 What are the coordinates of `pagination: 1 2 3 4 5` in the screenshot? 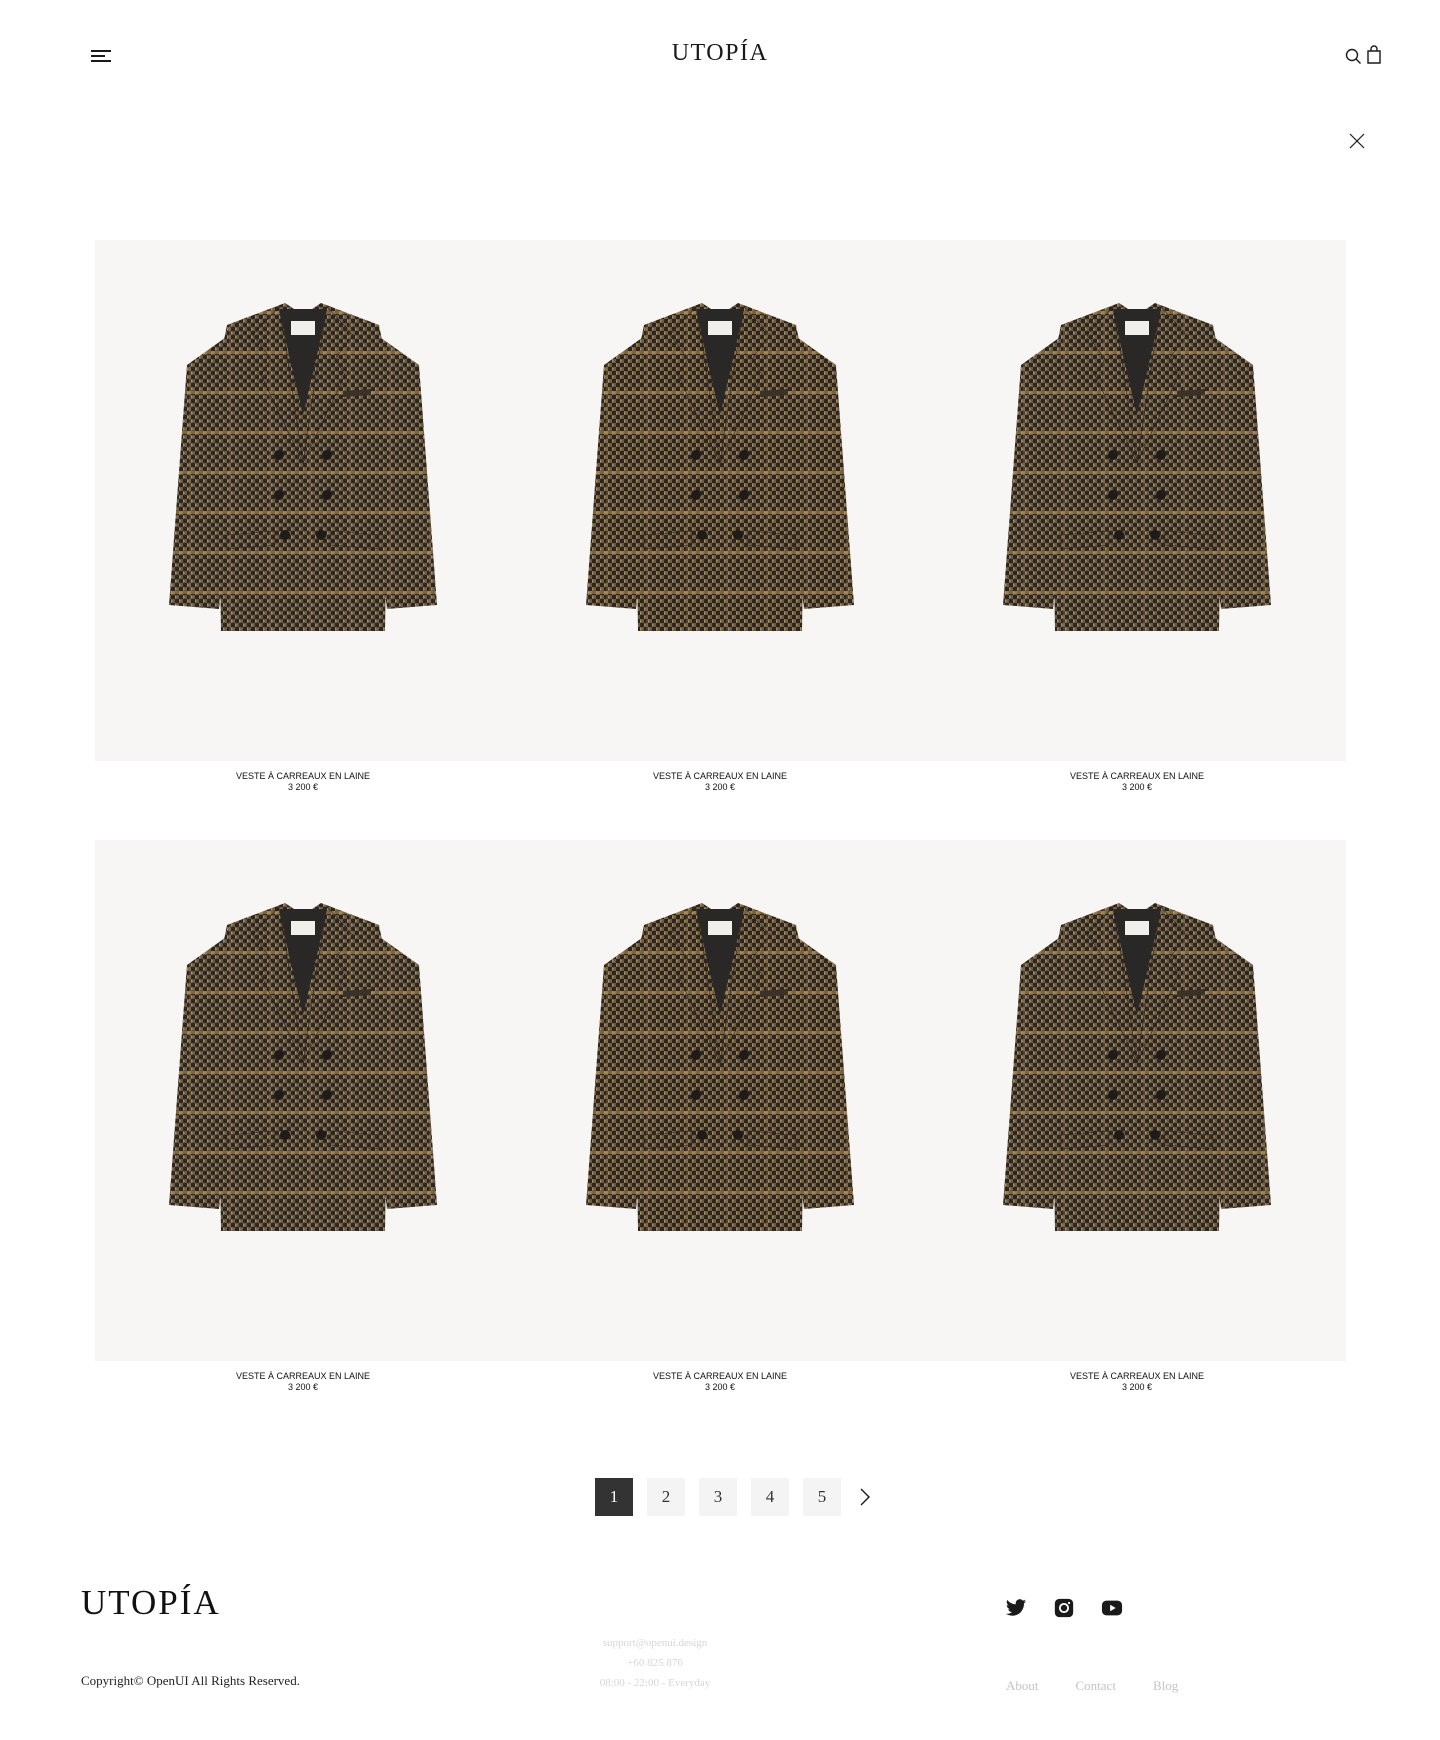 It's located at (735, 1497).